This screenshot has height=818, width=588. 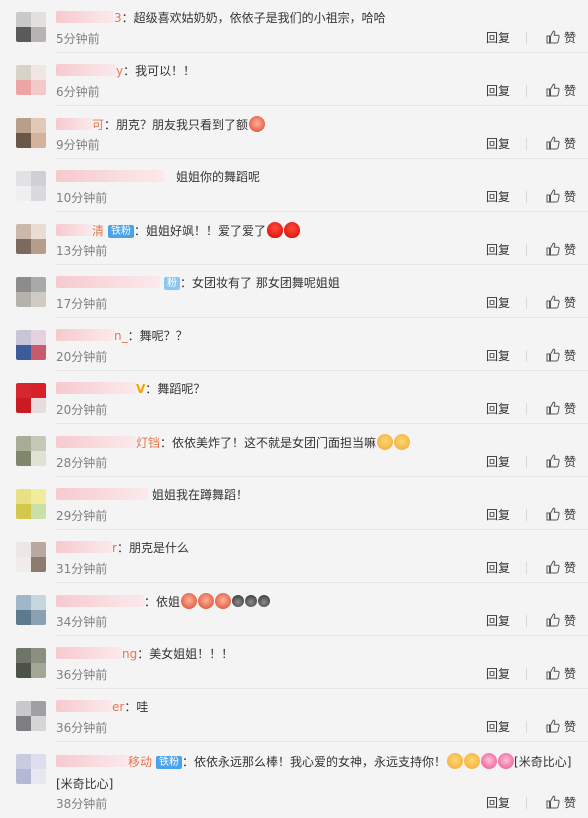 I want to click on username-tail: 3, so click(x=118, y=18).